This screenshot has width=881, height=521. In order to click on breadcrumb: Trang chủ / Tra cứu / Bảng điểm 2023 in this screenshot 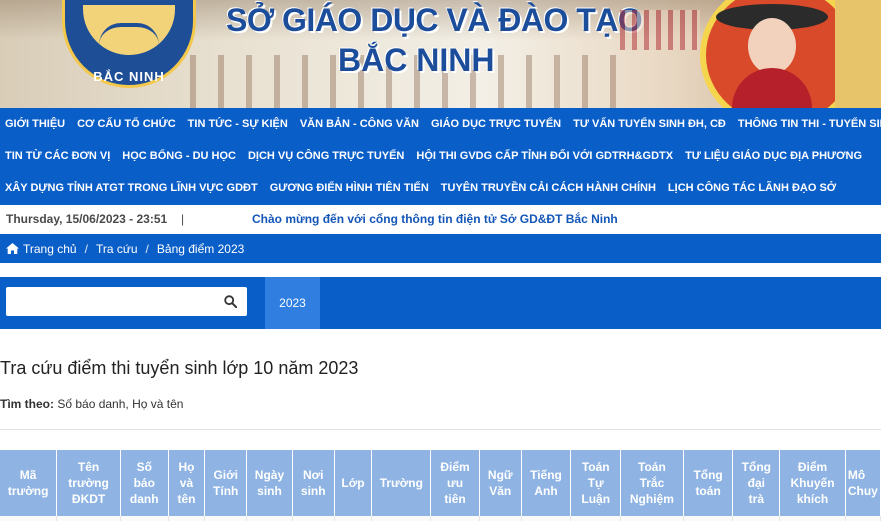, I will do `click(440, 248)`.